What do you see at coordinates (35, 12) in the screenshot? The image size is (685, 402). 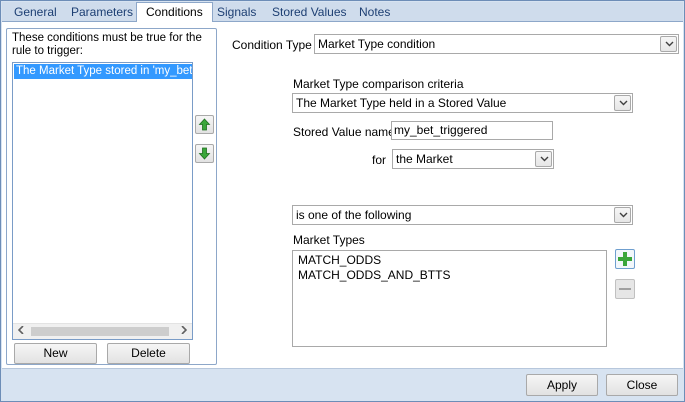 I see `tab-general: General` at bounding box center [35, 12].